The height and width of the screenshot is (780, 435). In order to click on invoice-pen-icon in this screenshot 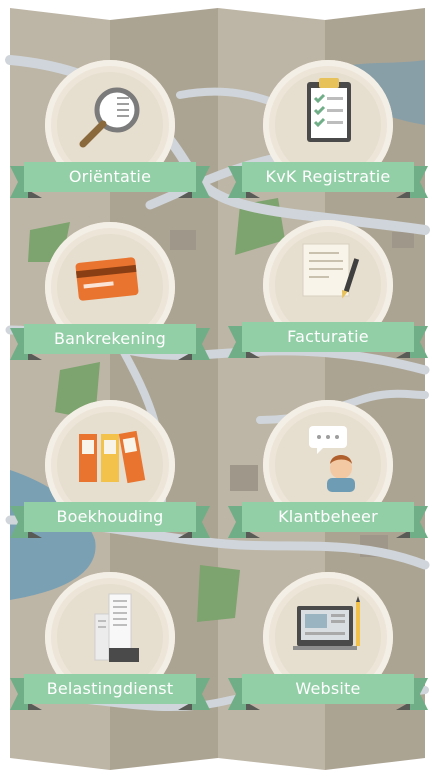, I will do `click(331, 271)`.